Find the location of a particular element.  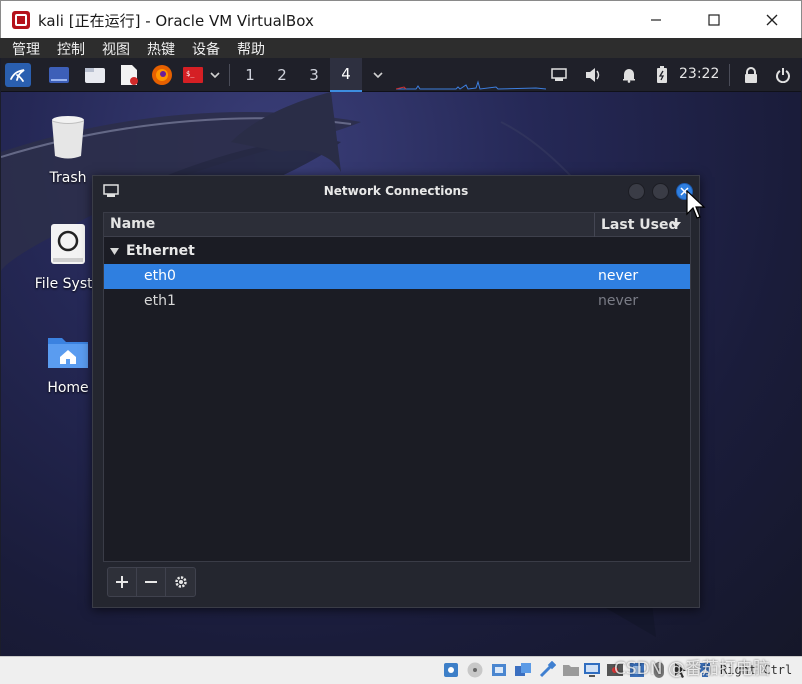

host-title-bar: kali [正在运行] - Oracle VM VirtualBox is located at coordinates (401, 19).